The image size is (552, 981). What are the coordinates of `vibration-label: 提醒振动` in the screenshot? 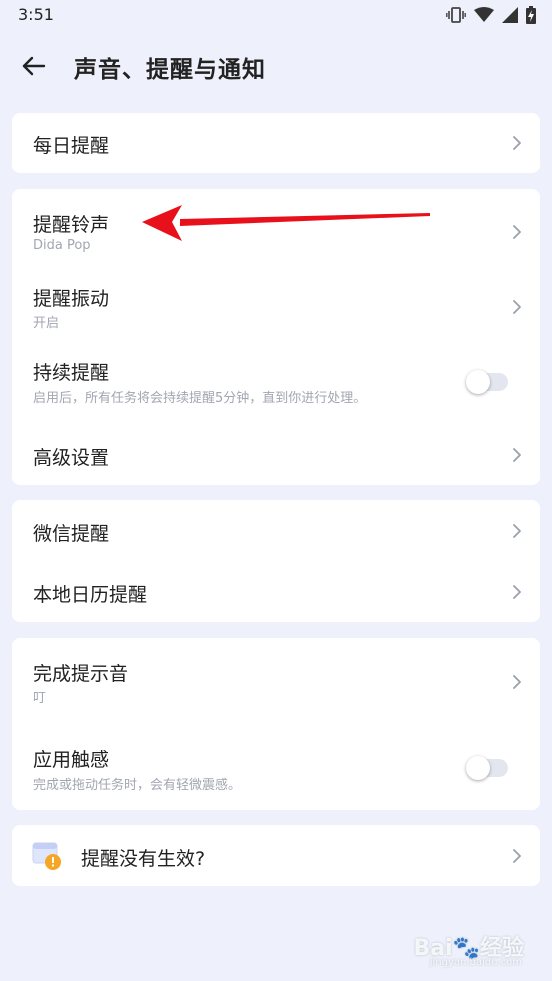 It's located at (71, 299).